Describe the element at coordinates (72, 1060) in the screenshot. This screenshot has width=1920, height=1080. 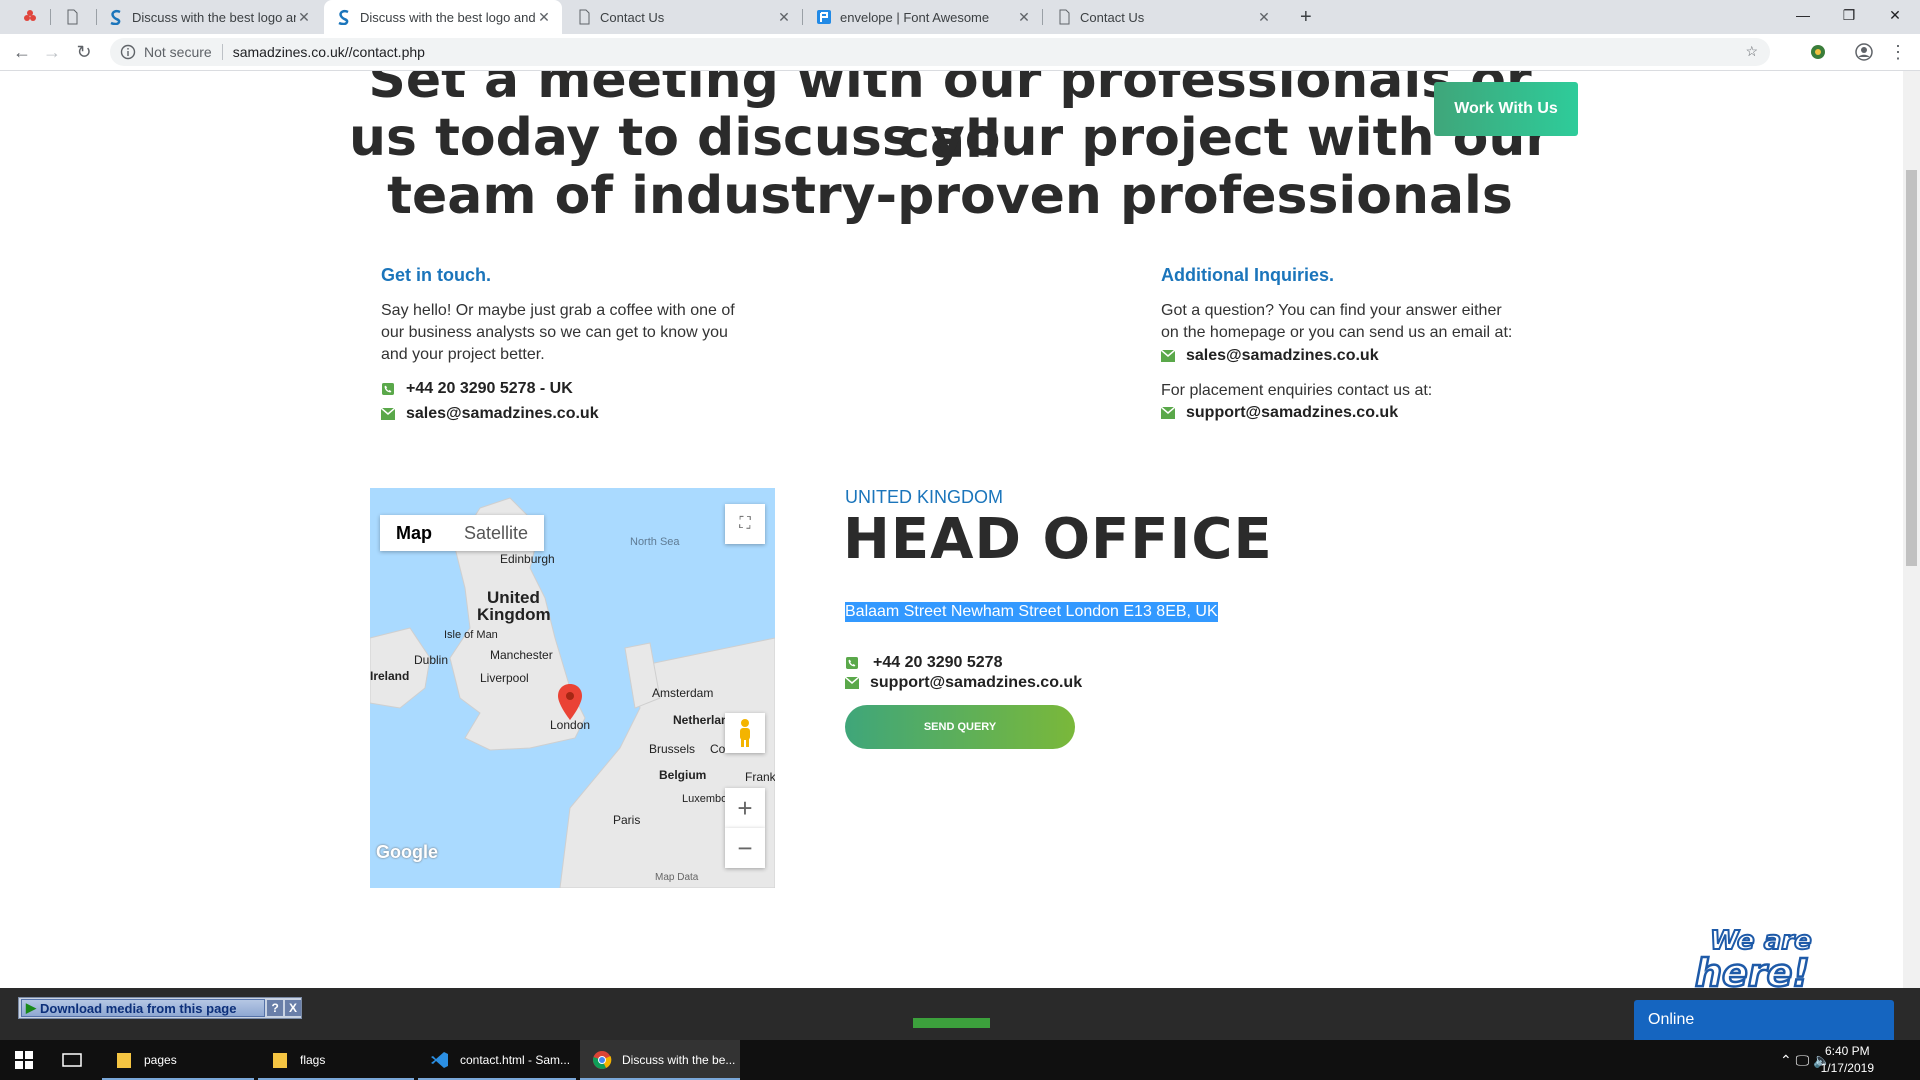
I see `task-view-icon` at that location.